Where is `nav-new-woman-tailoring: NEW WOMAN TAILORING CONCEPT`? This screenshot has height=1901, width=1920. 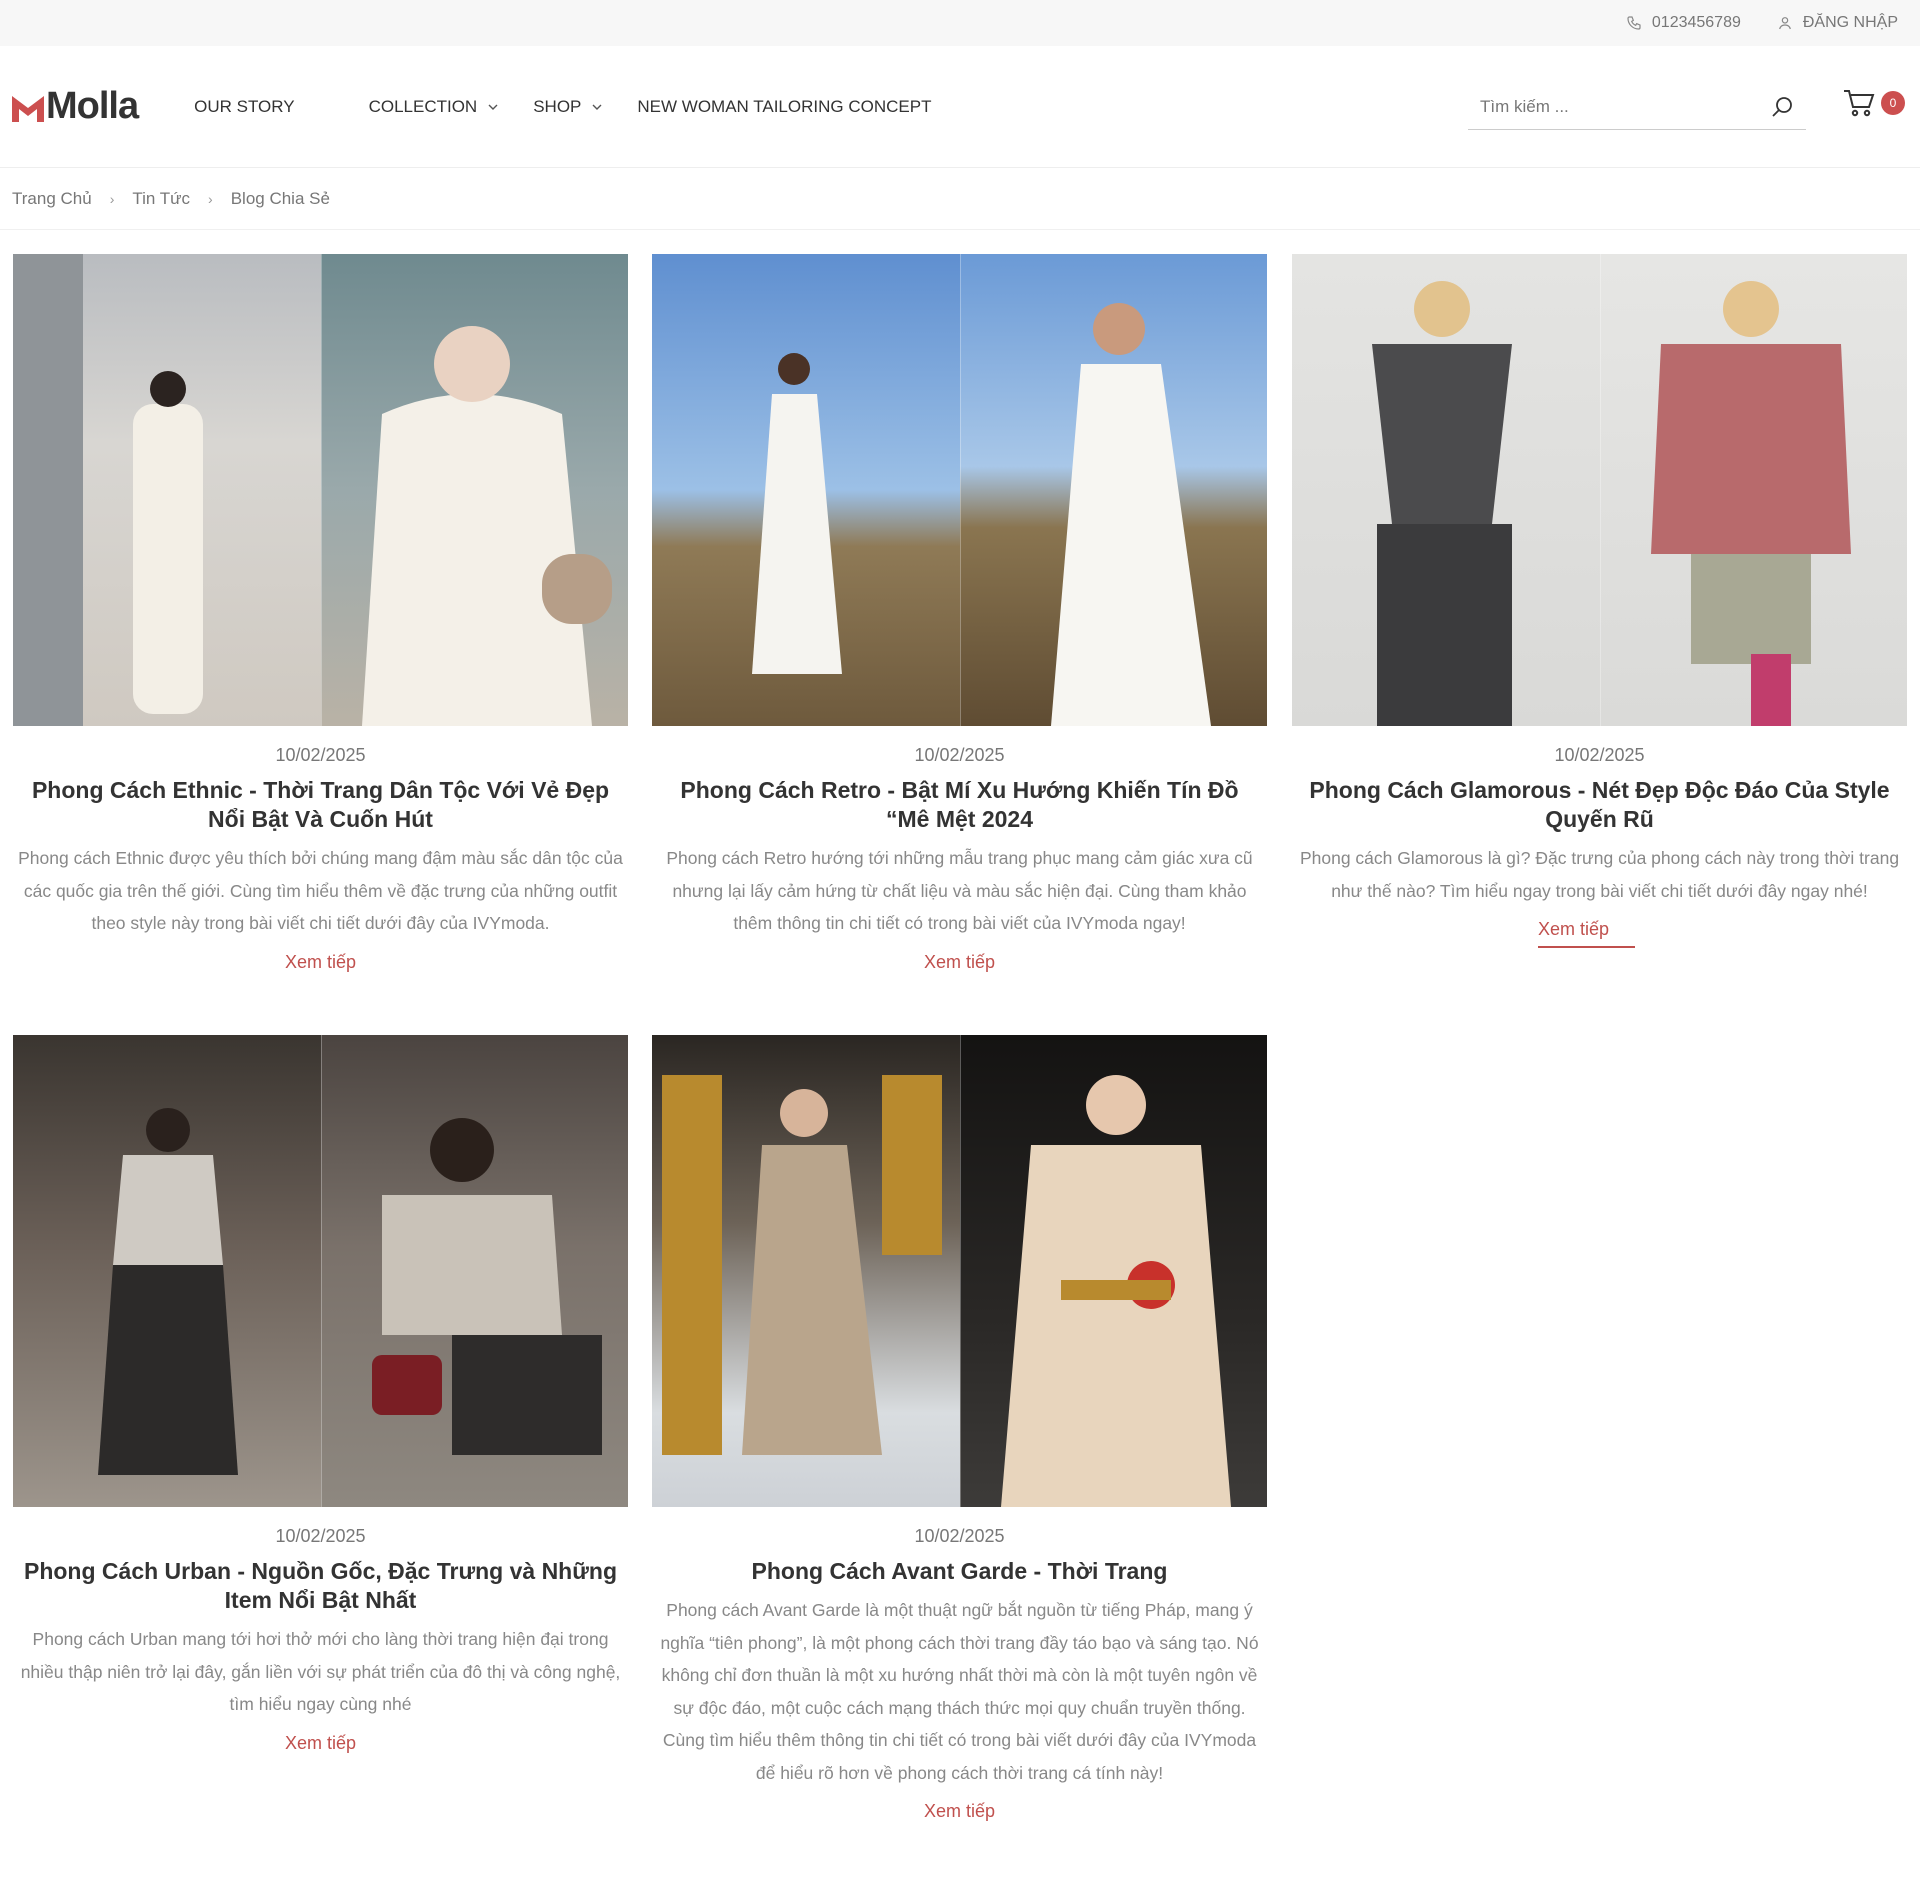 nav-new-woman-tailoring: NEW WOMAN TAILORING CONCEPT is located at coordinates (784, 107).